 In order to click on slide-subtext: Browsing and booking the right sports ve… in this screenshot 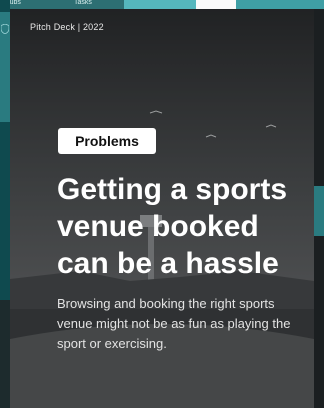, I will do `click(174, 323)`.